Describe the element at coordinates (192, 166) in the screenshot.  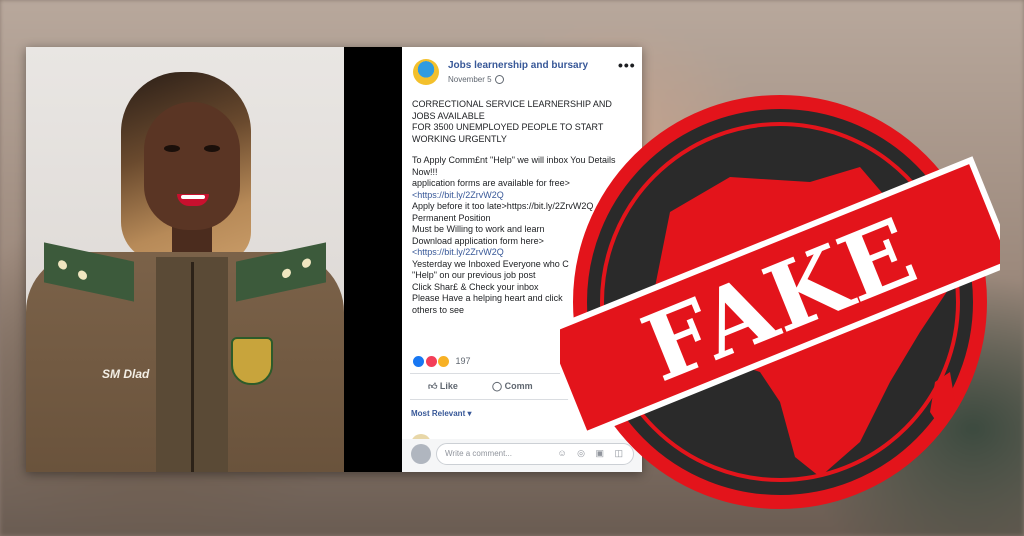
I see `face` at that location.